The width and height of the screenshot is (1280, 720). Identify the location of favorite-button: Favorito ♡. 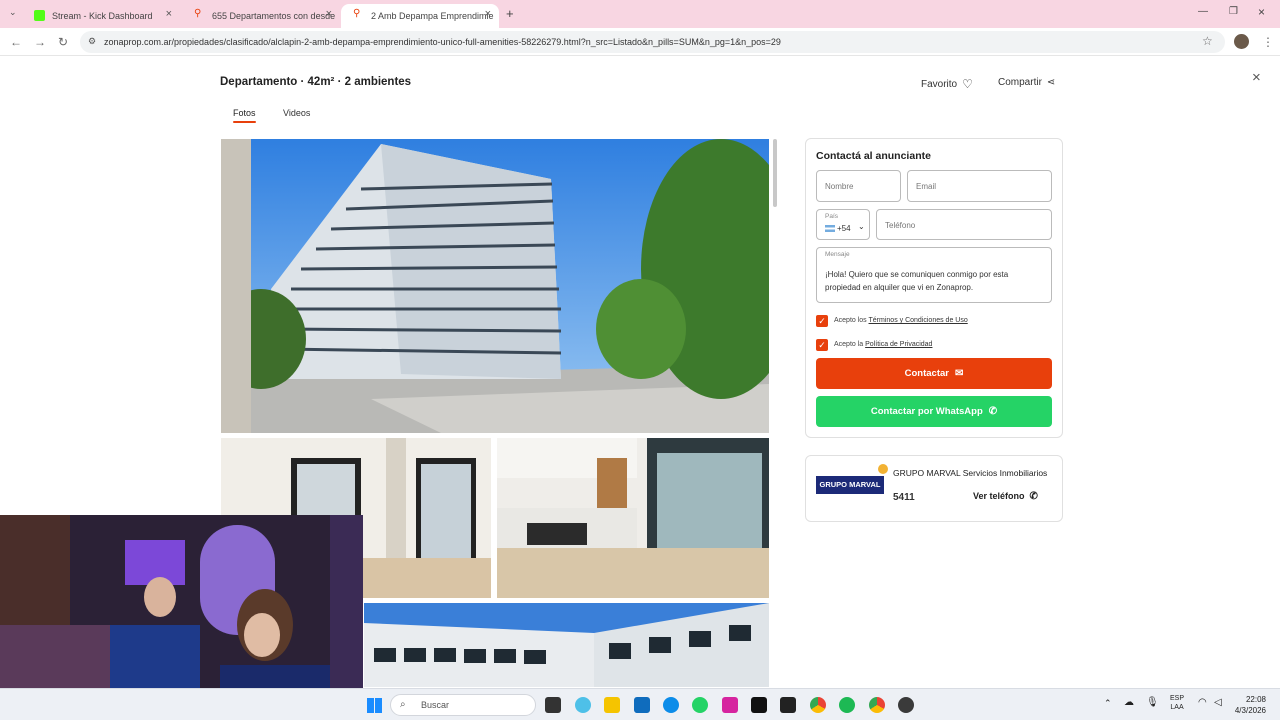
(947, 84).